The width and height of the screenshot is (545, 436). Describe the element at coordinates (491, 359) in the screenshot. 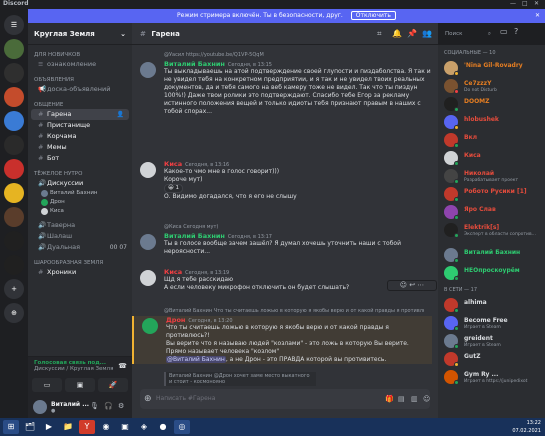

I see `member-item: GutZ` at that location.